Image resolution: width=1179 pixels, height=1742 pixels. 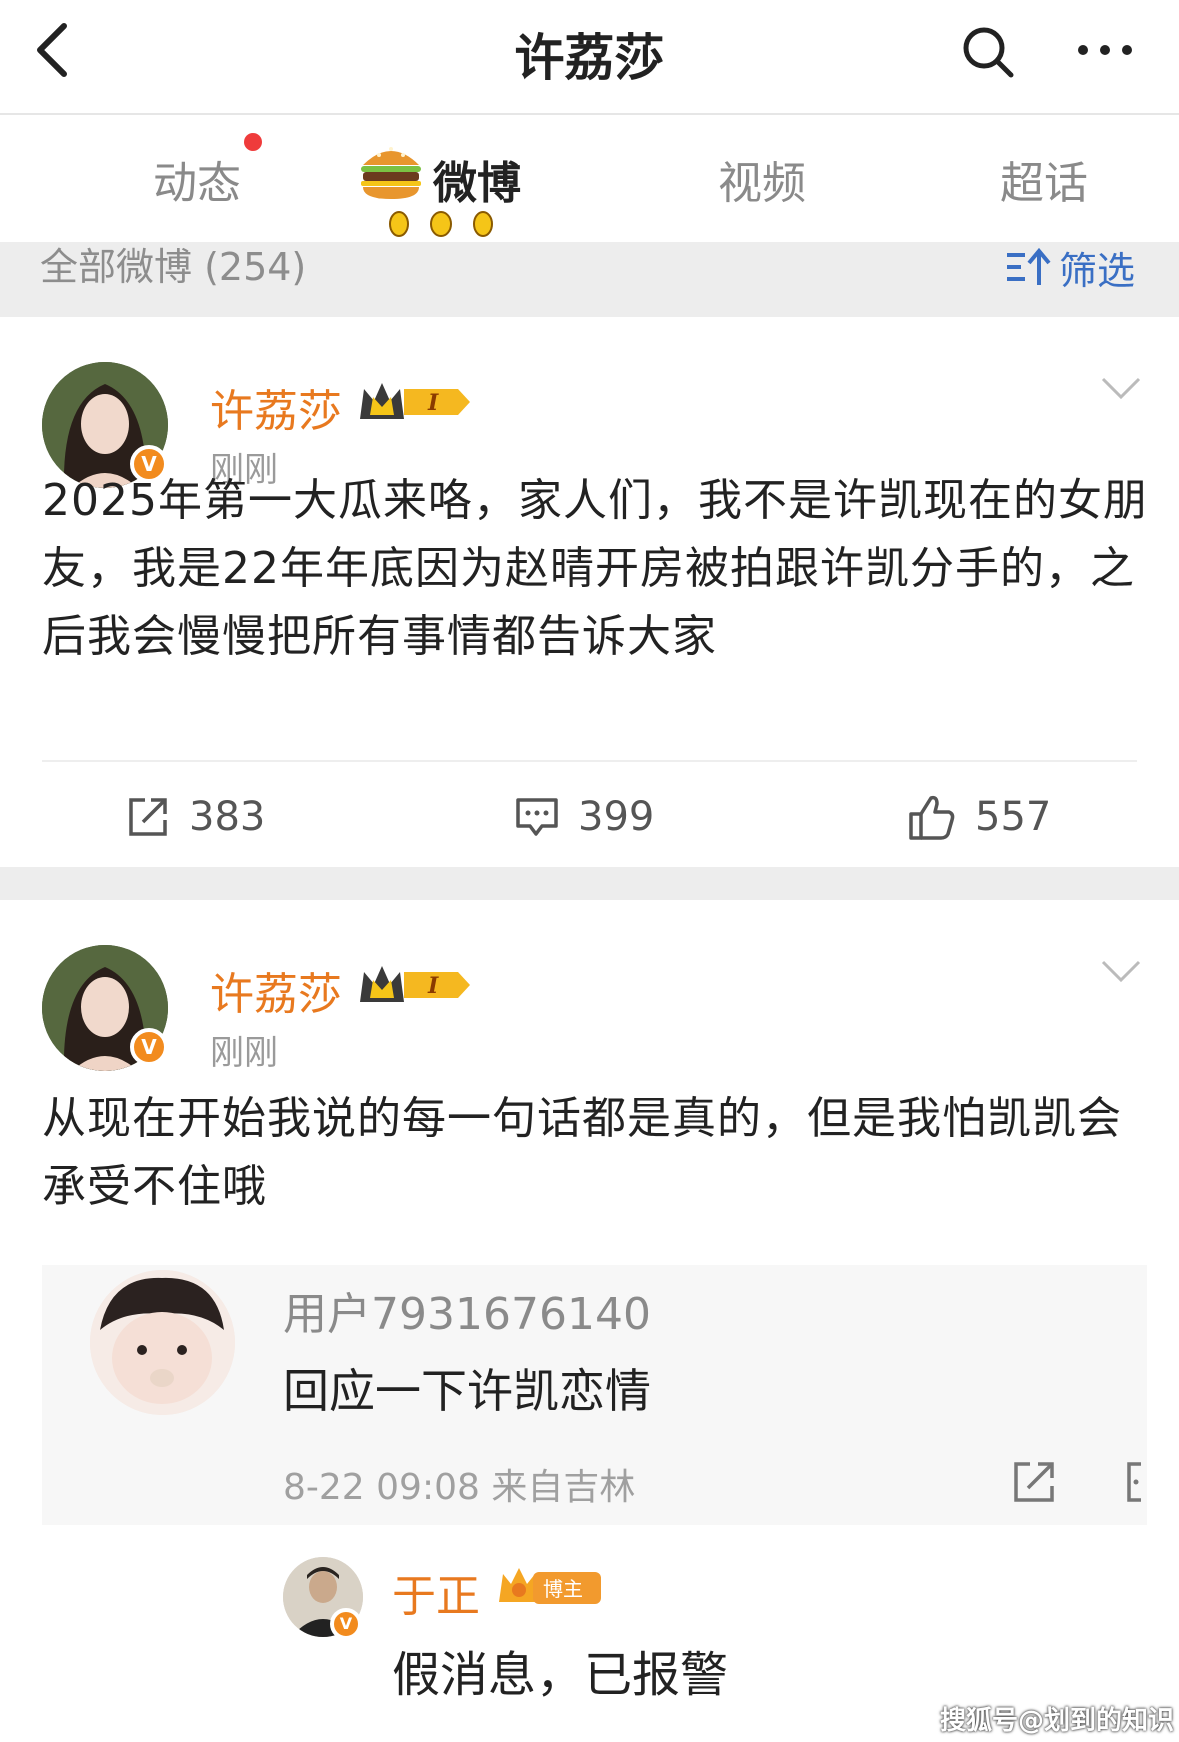 I want to click on burger-icon, so click(x=391, y=173).